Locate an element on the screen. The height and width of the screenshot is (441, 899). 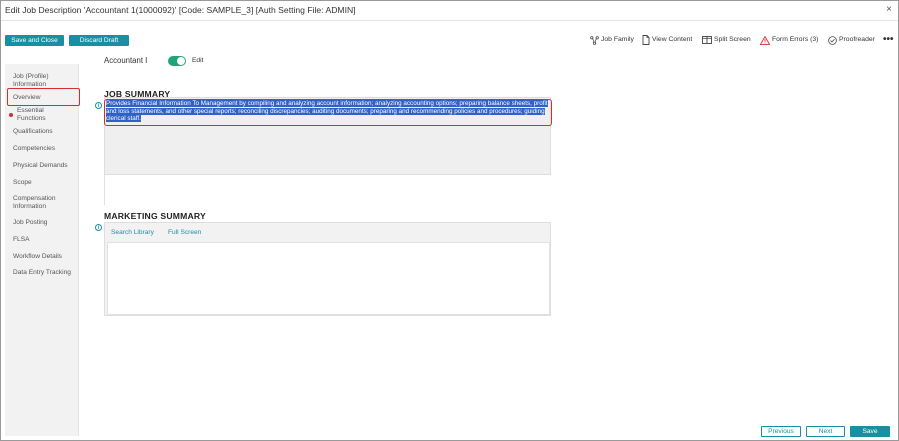
sidebar-item-flsa: FLSA is located at coordinates (21, 240).